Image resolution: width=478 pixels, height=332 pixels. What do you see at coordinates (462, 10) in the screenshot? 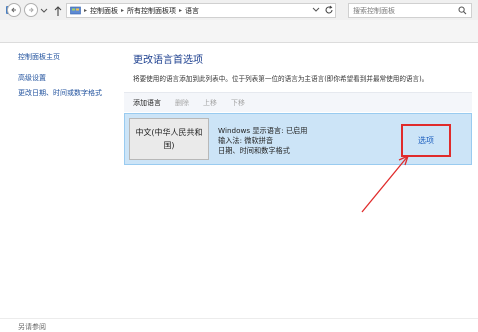
I see `search-icon` at bounding box center [462, 10].